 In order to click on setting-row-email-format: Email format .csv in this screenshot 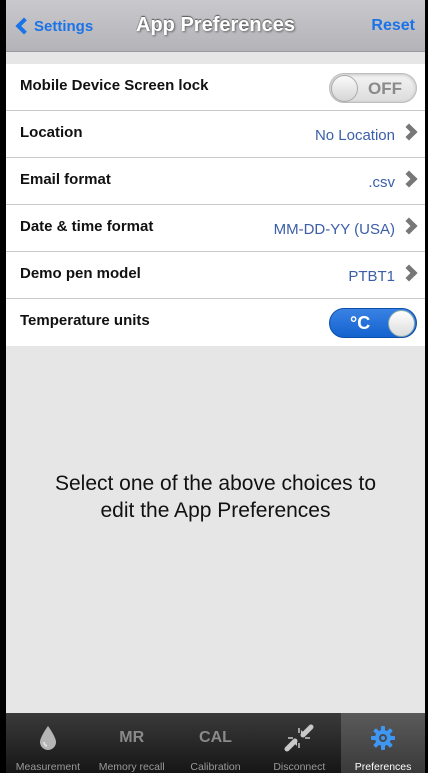, I will do `click(215, 181)`.